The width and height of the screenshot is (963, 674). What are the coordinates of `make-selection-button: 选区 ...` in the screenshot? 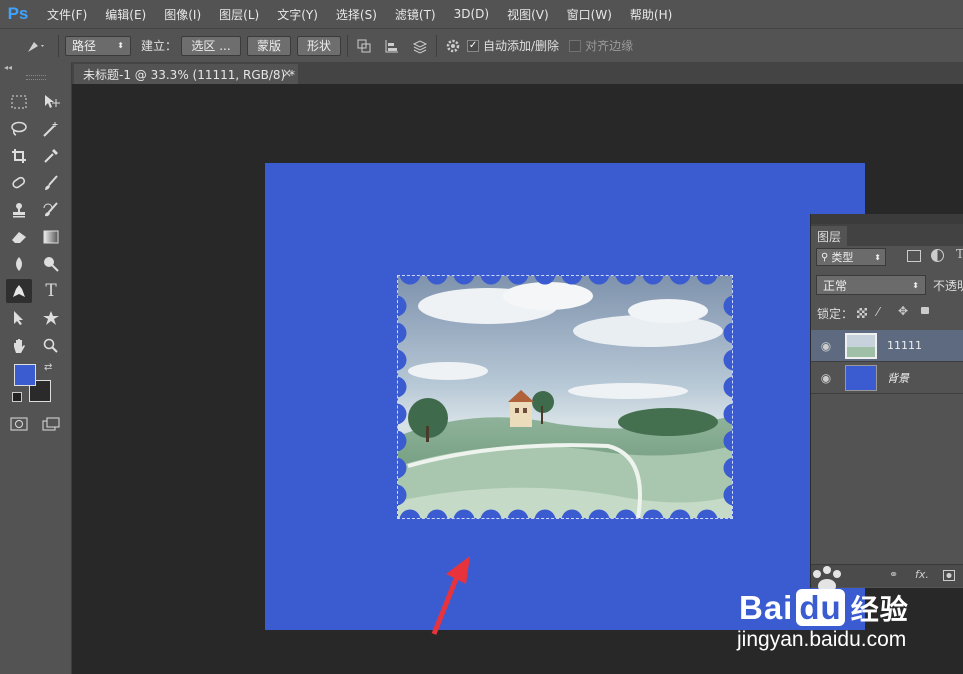 It's located at (211, 45).